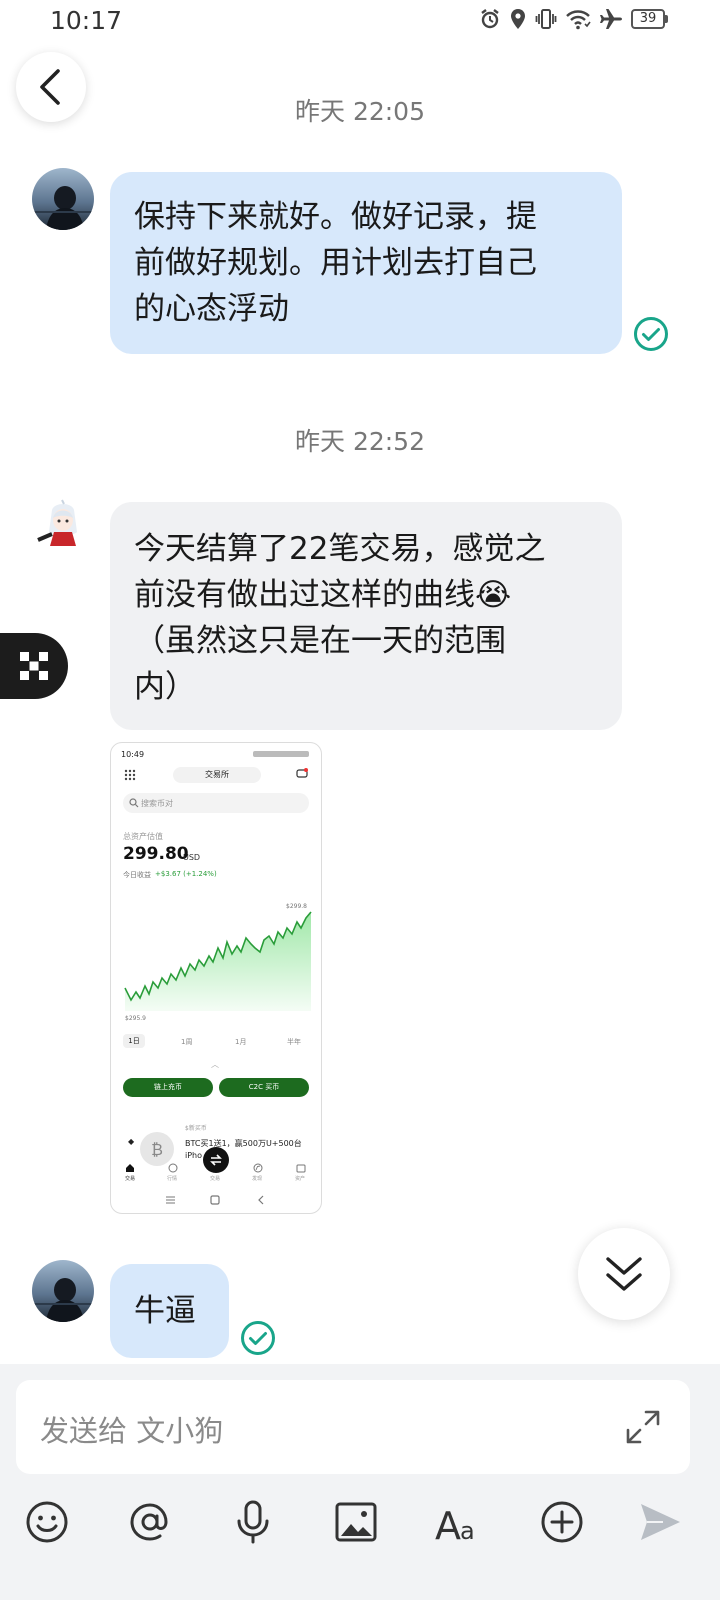 This screenshot has width=720, height=1600. I want to click on image-promo-title: $新买币, so click(196, 1128).